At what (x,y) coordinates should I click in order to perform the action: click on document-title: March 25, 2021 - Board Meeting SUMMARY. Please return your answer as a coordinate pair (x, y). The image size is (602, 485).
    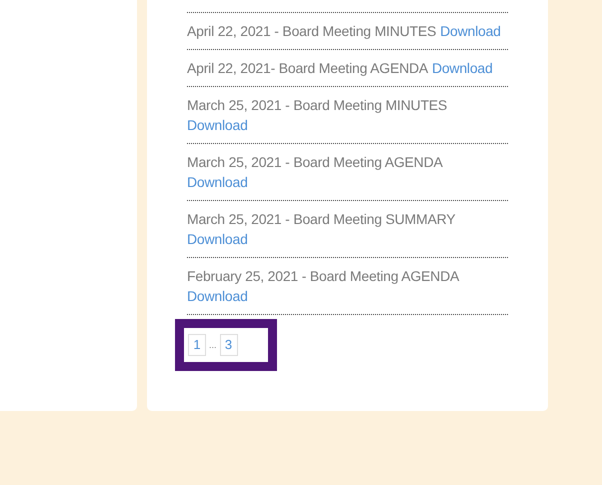
    Looking at the image, I should click on (321, 219).